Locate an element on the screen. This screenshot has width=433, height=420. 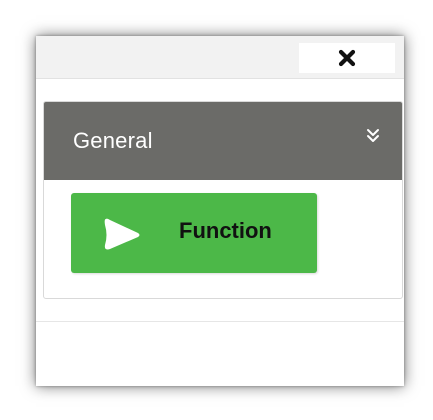
play-icon is located at coordinates (122, 234).